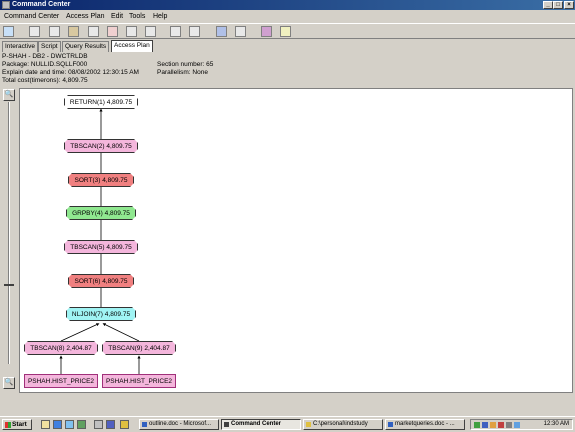 This screenshot has width=575, height=432. Describe the element at coordinates (182, 72) in the screenshot. I see `parallelism-label: Parallelism: None` at that location.